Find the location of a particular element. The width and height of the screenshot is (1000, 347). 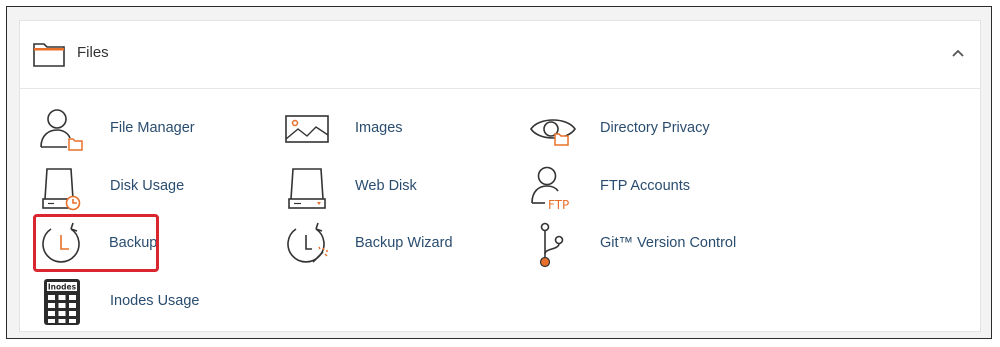

inodes-icon-text: Inodes is located at coordinates (62, 287).